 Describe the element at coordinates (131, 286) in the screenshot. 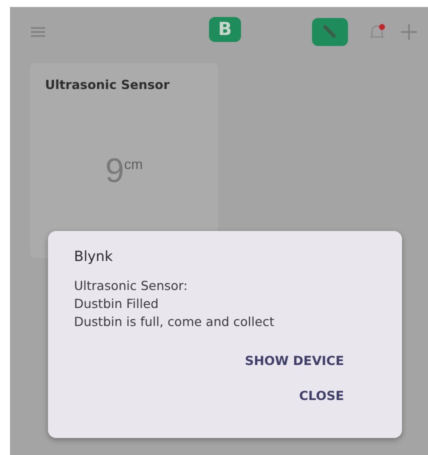

I see `message-line: Ultrasonic Sensor:` at that location.